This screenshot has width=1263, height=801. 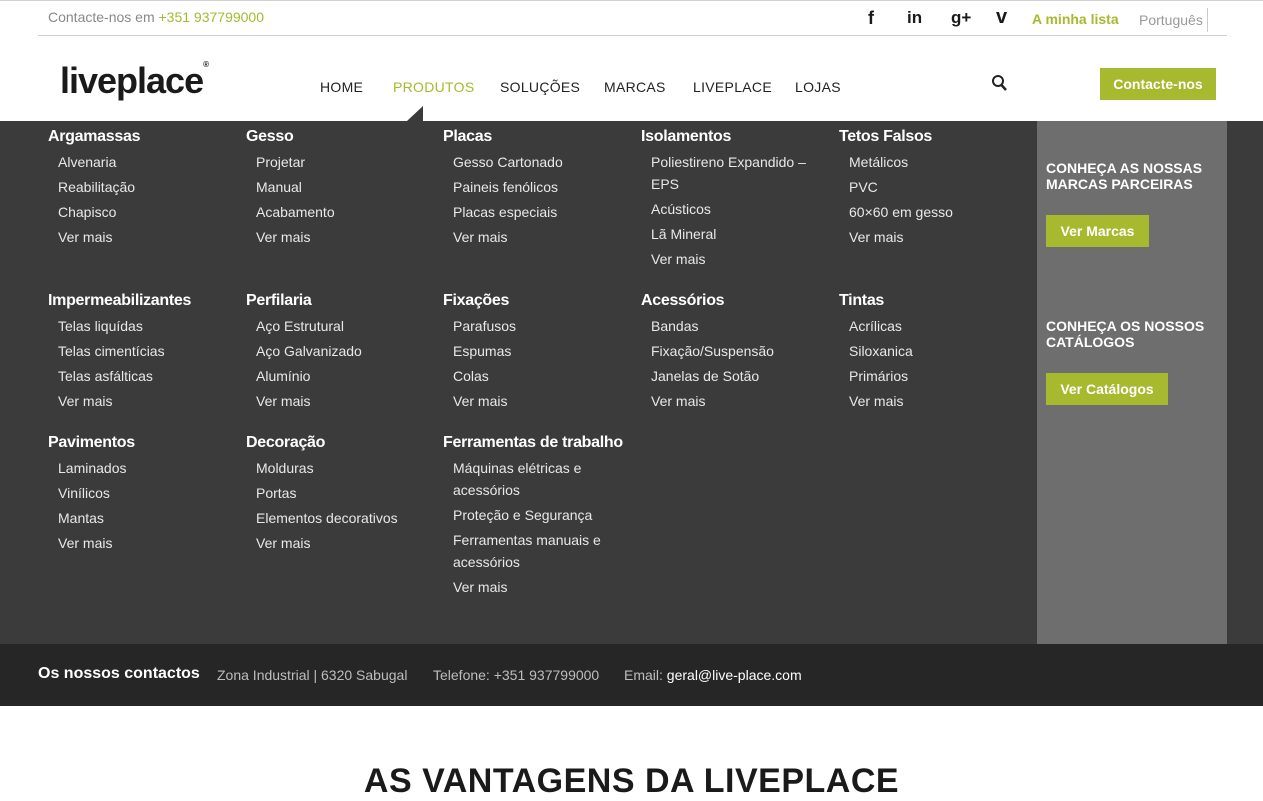 What do you see at coordinates (92, 468) in the screenshot?
I see `menu-link: Laminados` at bounding box center [92, 468].